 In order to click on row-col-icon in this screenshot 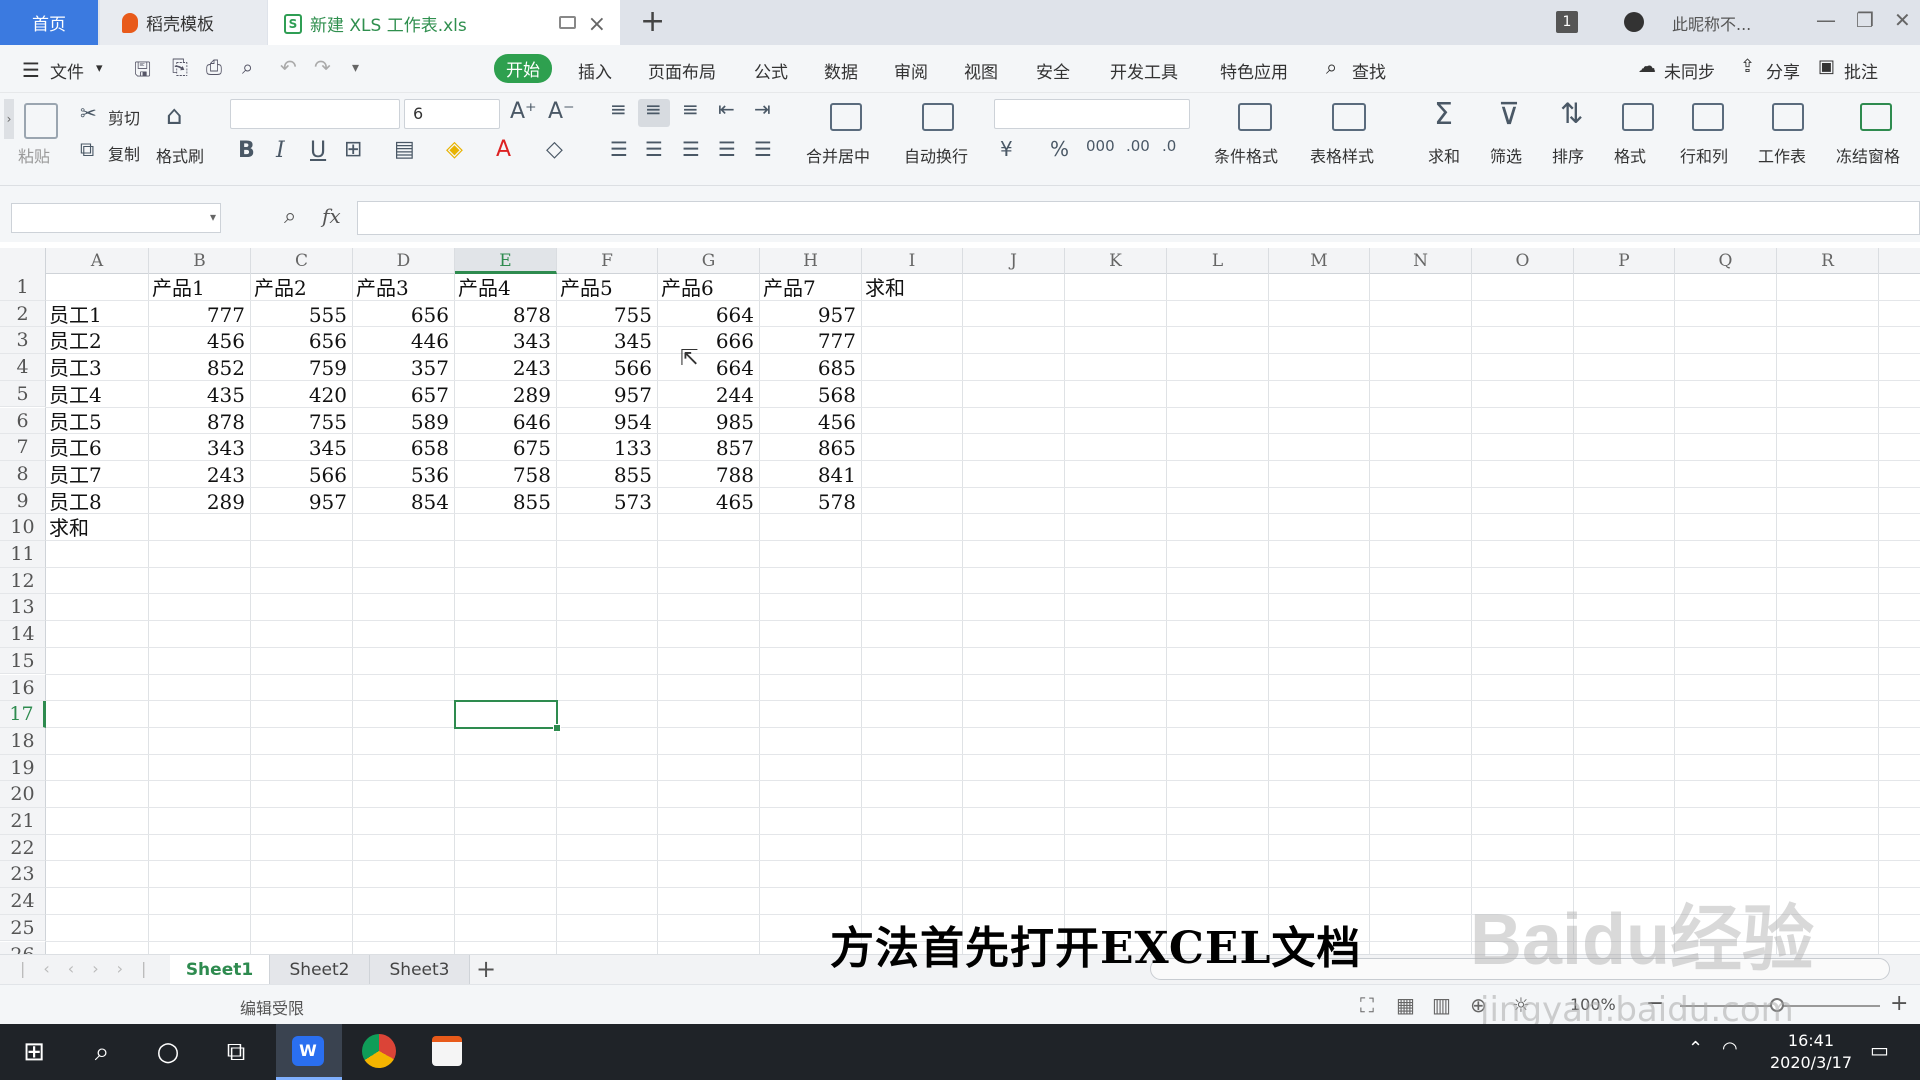, I will do `click(1708, 117)`.